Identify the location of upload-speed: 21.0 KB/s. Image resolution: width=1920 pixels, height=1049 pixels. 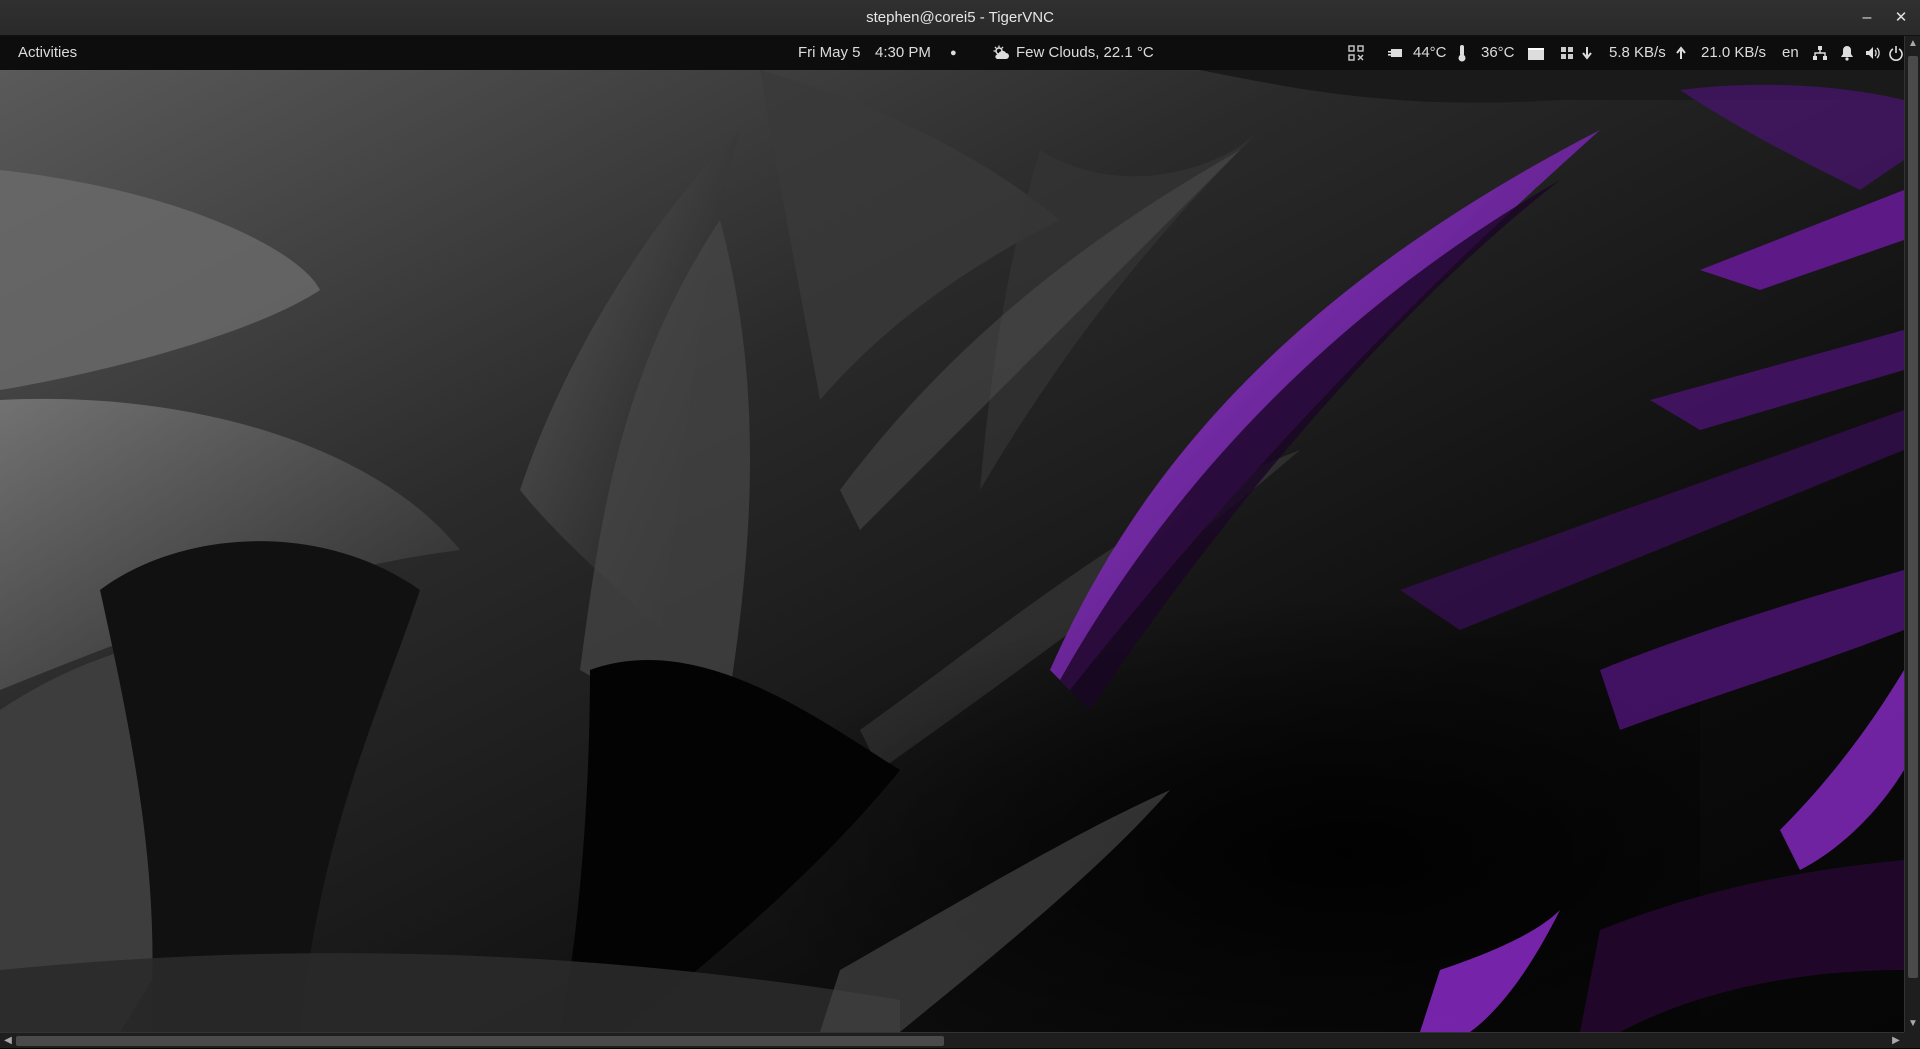
(1733, 53).